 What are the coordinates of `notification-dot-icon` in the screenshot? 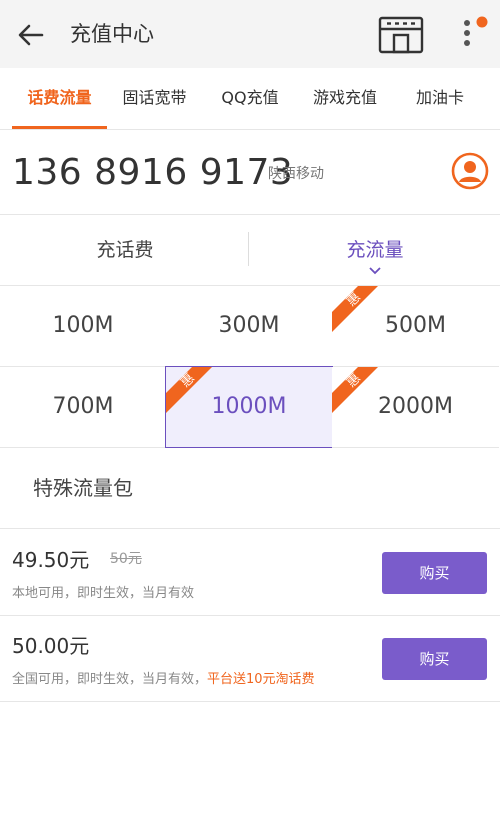 It's located at (482, 22).